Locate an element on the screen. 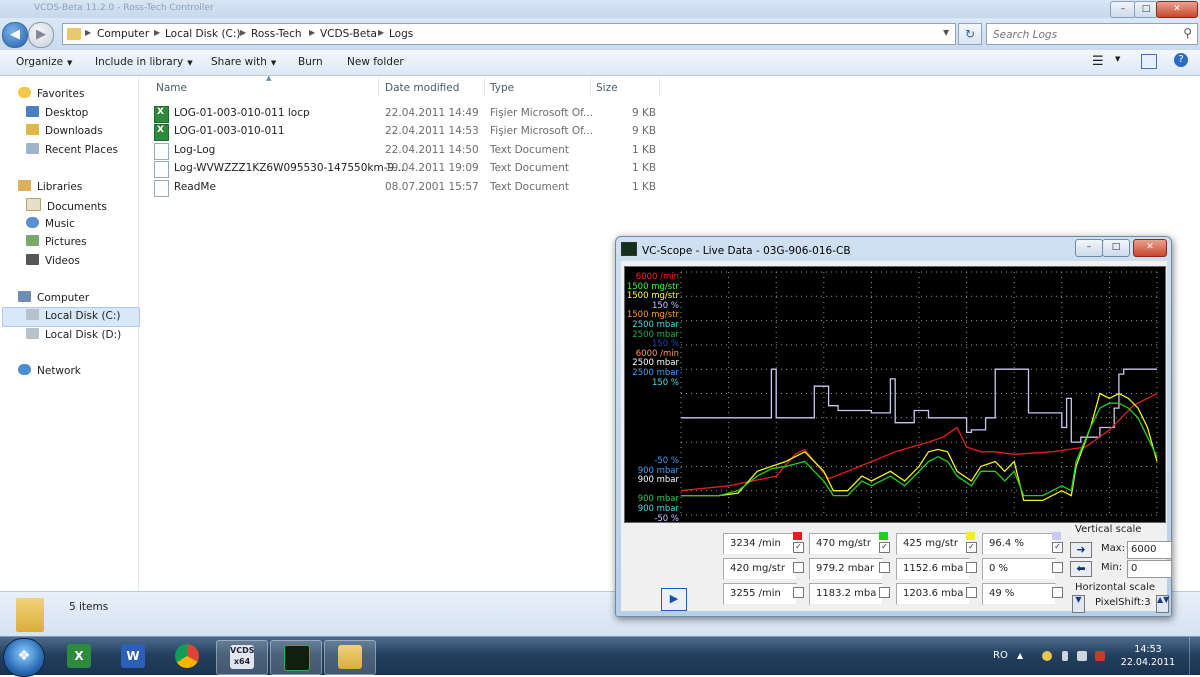 The height and width of the screenshot is (677, 1200). taskbar-vcds: VCDS x64 is located at coordinates (242, 657).